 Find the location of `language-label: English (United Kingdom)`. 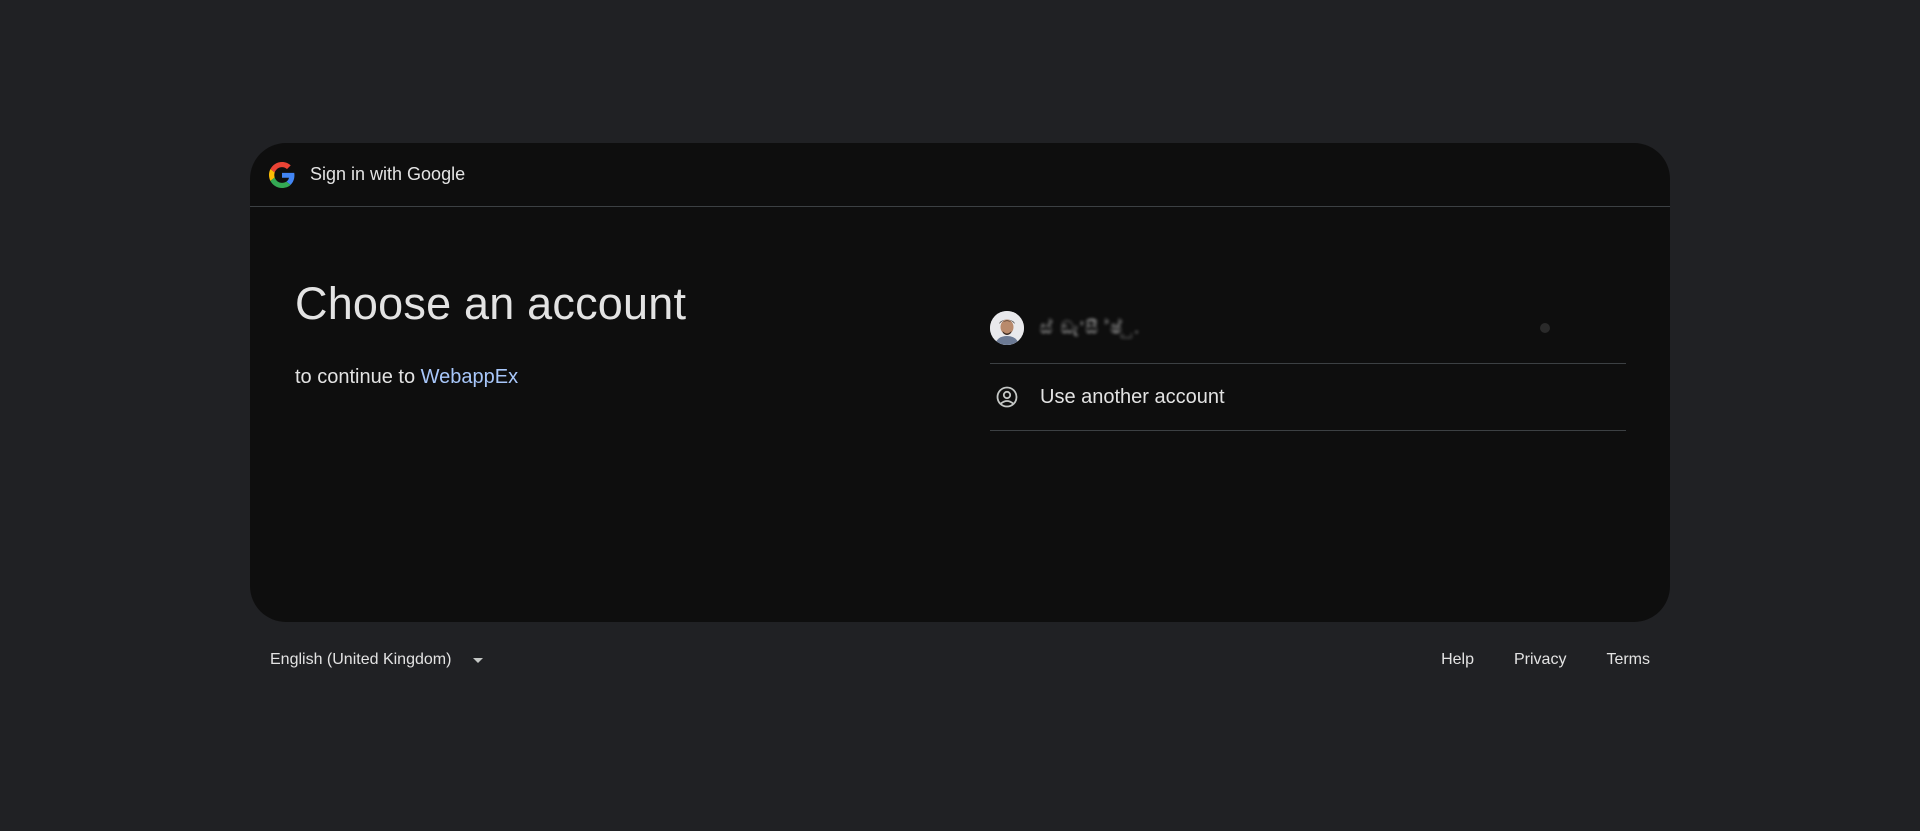

language-label: English (United Kingdom) is located at coordinates (361, 659).